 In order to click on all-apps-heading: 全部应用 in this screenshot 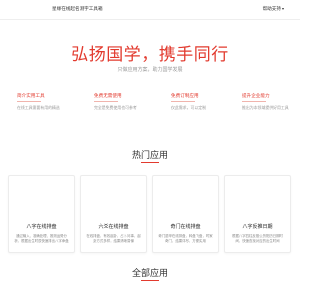, I will do `click(149, 274)`.